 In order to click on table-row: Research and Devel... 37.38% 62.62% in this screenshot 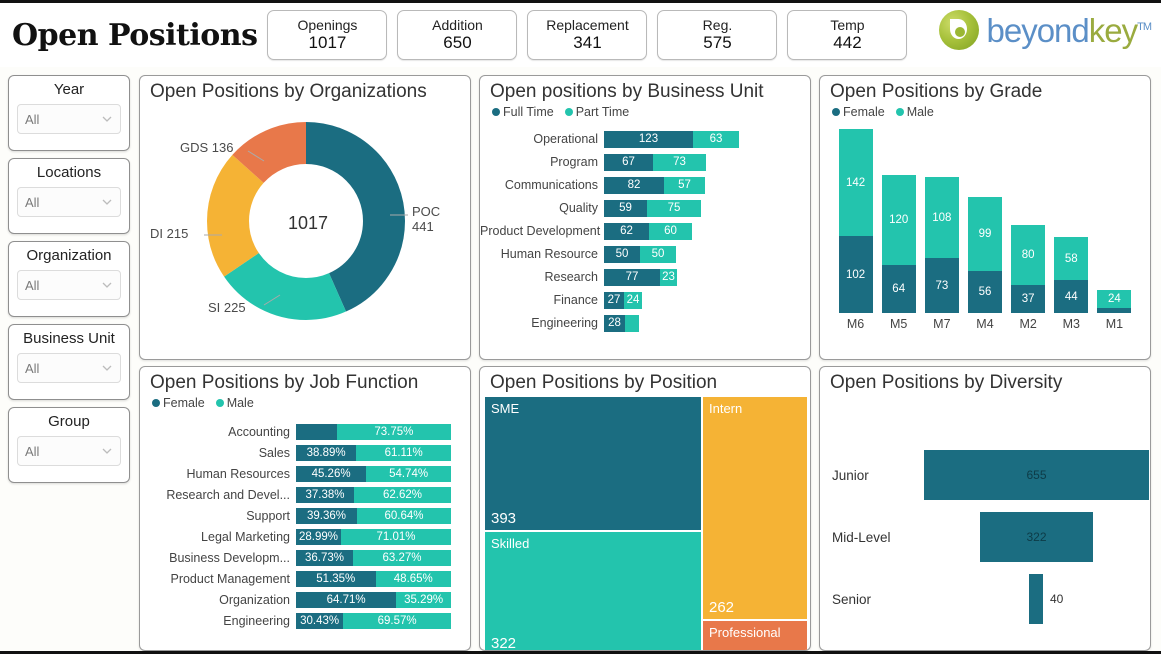, I will do `click(305, 494)`.